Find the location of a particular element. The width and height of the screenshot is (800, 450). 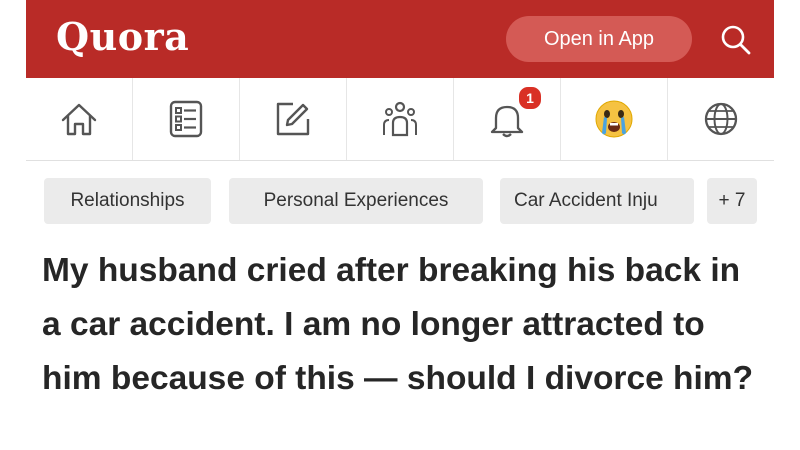

notification-badge: 1 is located at coordinates (530, 98).